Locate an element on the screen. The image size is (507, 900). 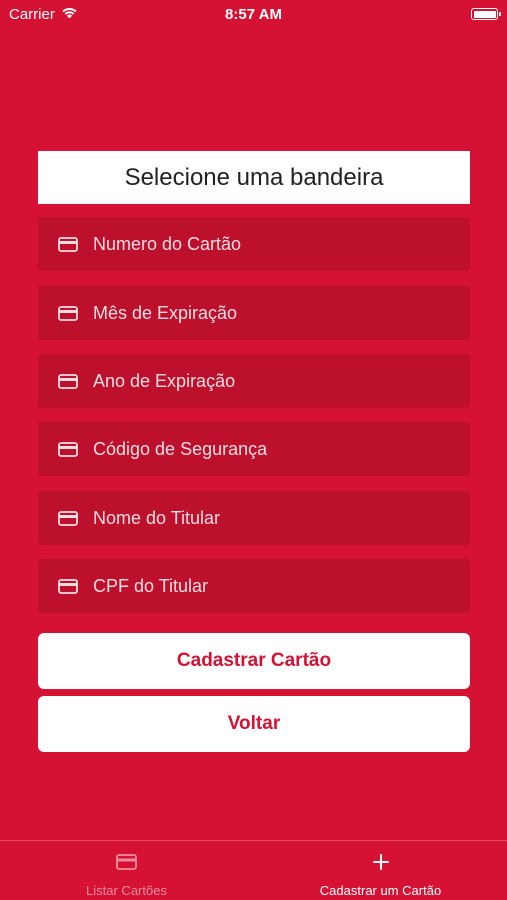
field-label: Mês de Expiração is located at coordinates (165, 312).